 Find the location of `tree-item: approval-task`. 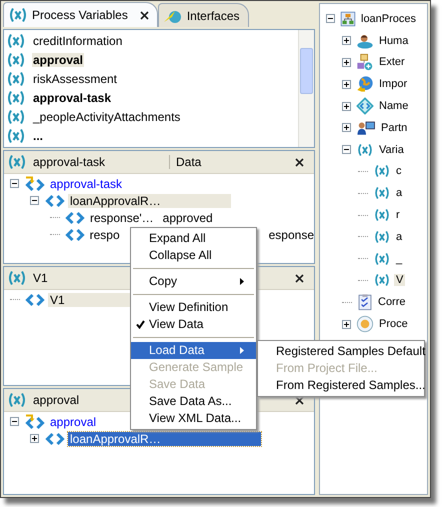

tree-item: approval-task is located at coordinates (86, 183).